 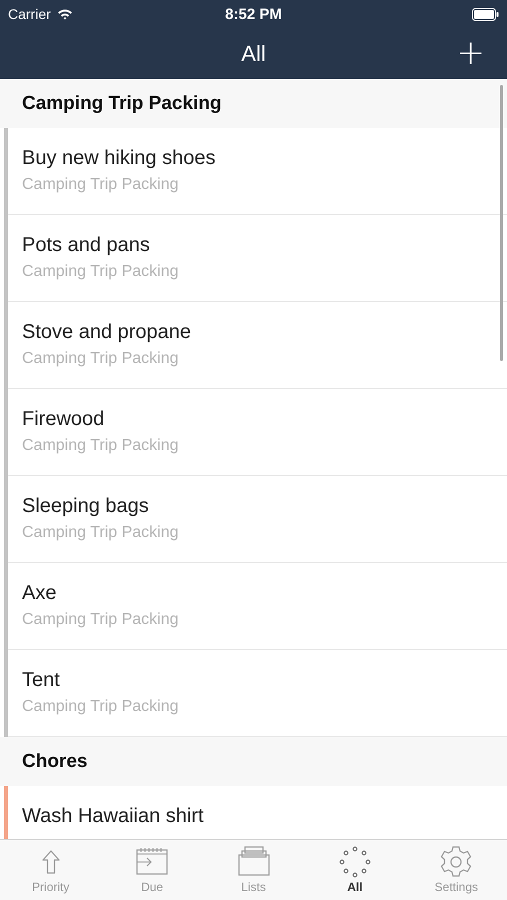 I want to click on wifi-icon, so click(x=64, y=14).